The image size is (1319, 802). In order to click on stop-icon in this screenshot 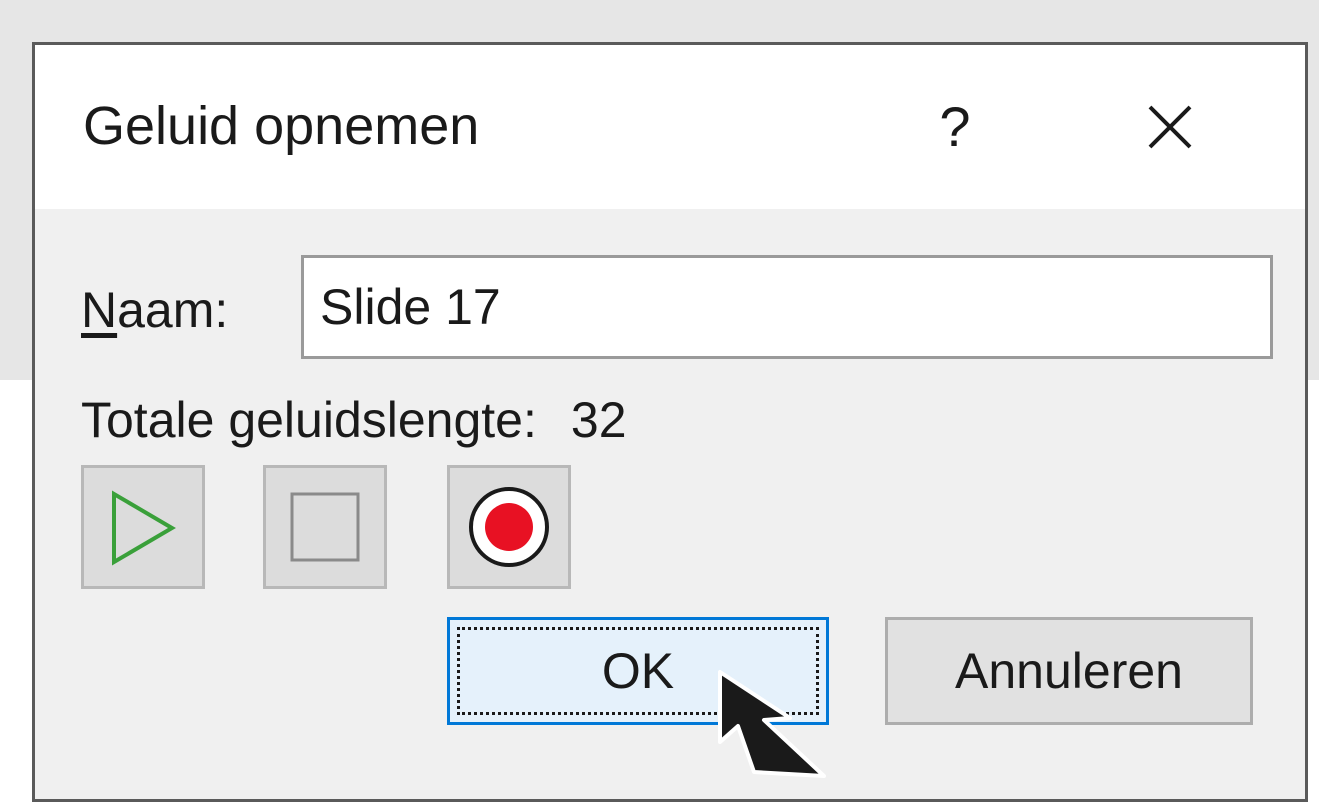, I will do `click(325, 527)`.